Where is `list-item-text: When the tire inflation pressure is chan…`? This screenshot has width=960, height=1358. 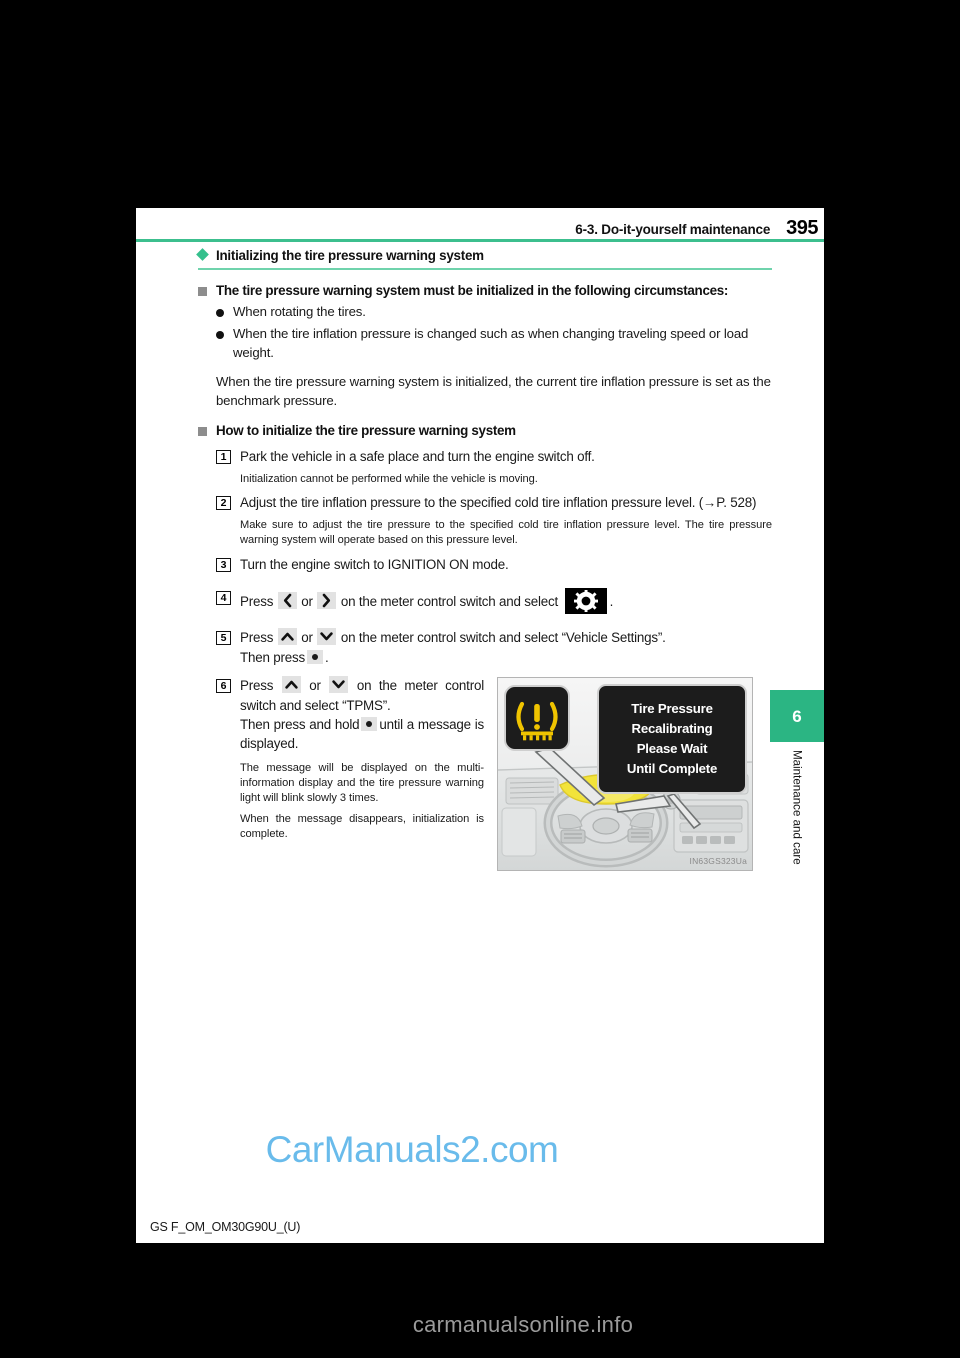 list-item-text: When the tire inflation pressure is chan… is located at coordinates (491, 342).